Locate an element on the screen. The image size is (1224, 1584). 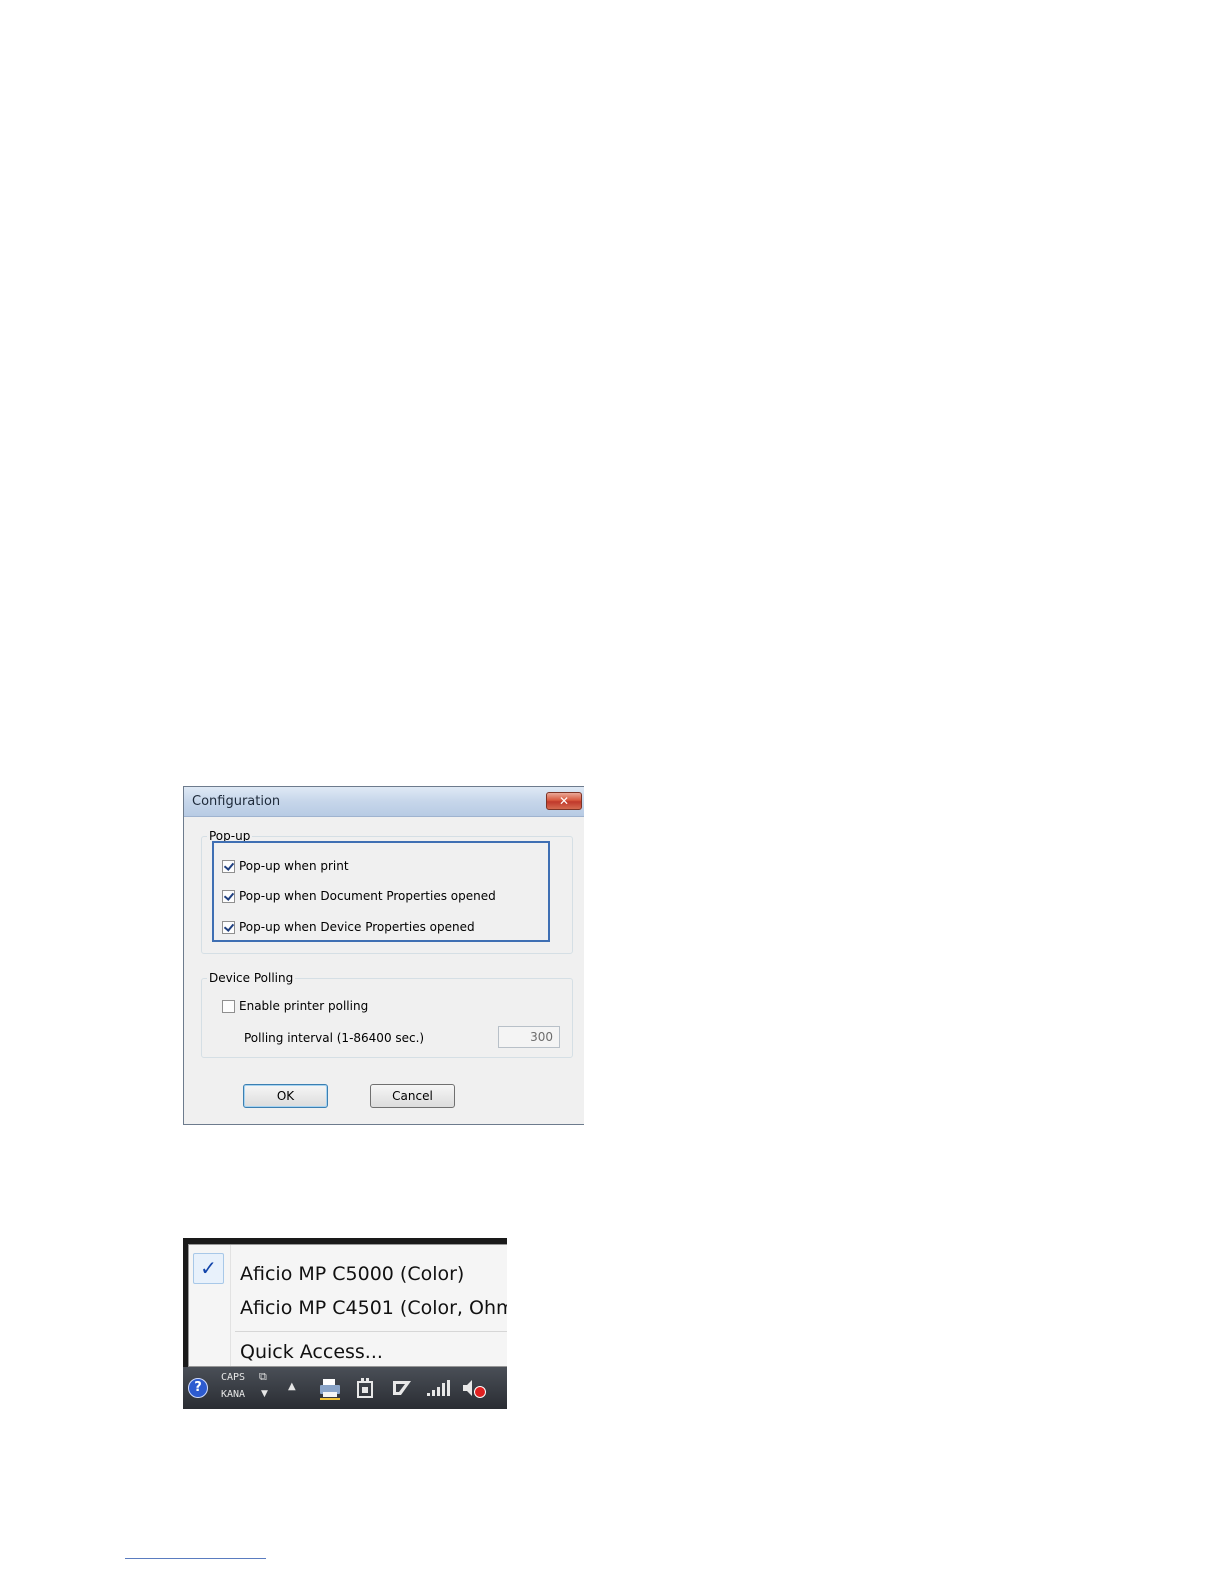
caps-indicator: CAPS is located at coordinates (233, 1377).